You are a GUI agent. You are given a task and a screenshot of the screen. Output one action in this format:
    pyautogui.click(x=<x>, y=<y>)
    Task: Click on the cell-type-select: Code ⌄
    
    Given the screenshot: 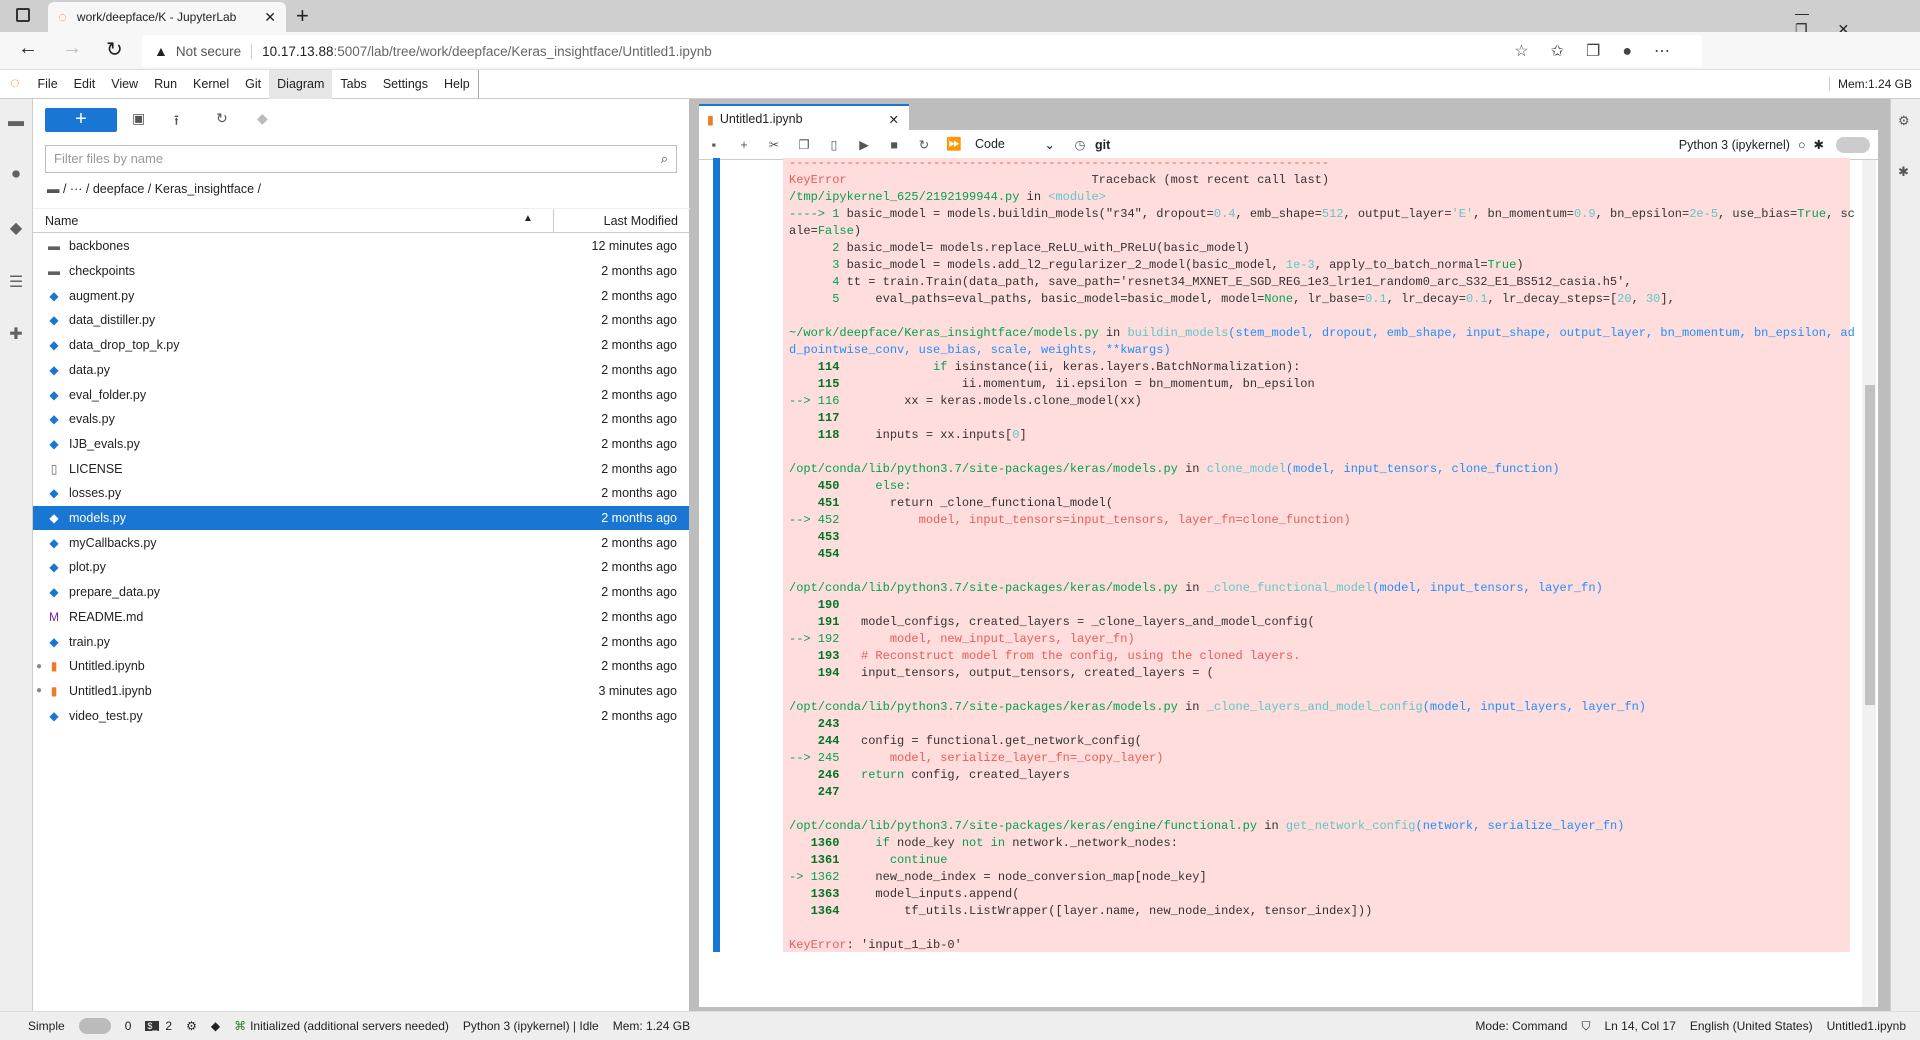 What is the action you would take?
    pyautogui.click(x=1015, y=144)
    